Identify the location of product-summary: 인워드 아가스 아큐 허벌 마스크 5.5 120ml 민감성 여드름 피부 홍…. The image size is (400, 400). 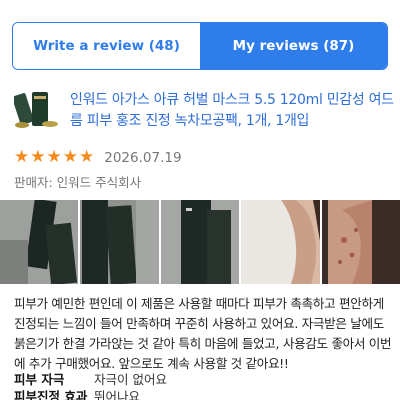
(203, 112).